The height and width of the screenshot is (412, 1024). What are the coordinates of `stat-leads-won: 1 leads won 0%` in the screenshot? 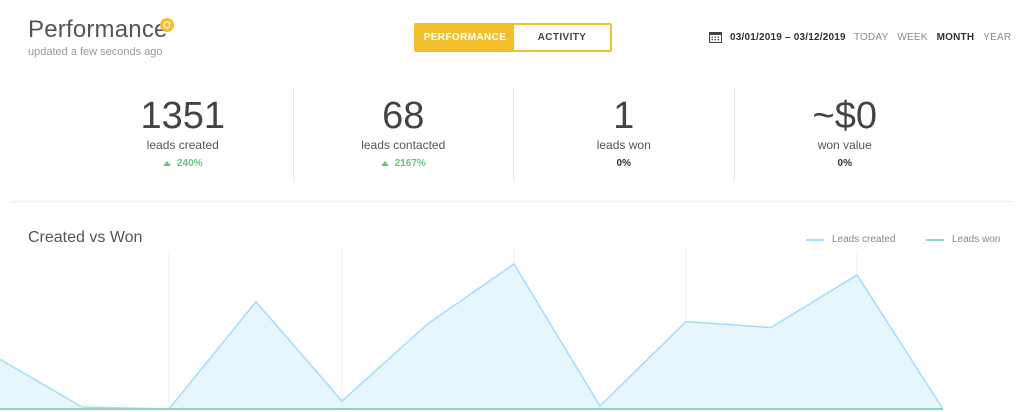 It's located at (624, 135).